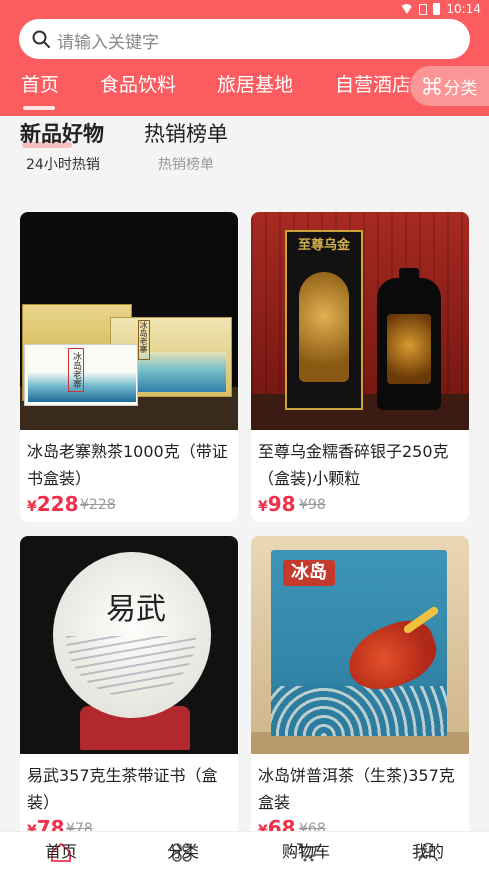  Describe the element at coordinates (41, 39) in the screenshot. I see `search-icon` at that location.